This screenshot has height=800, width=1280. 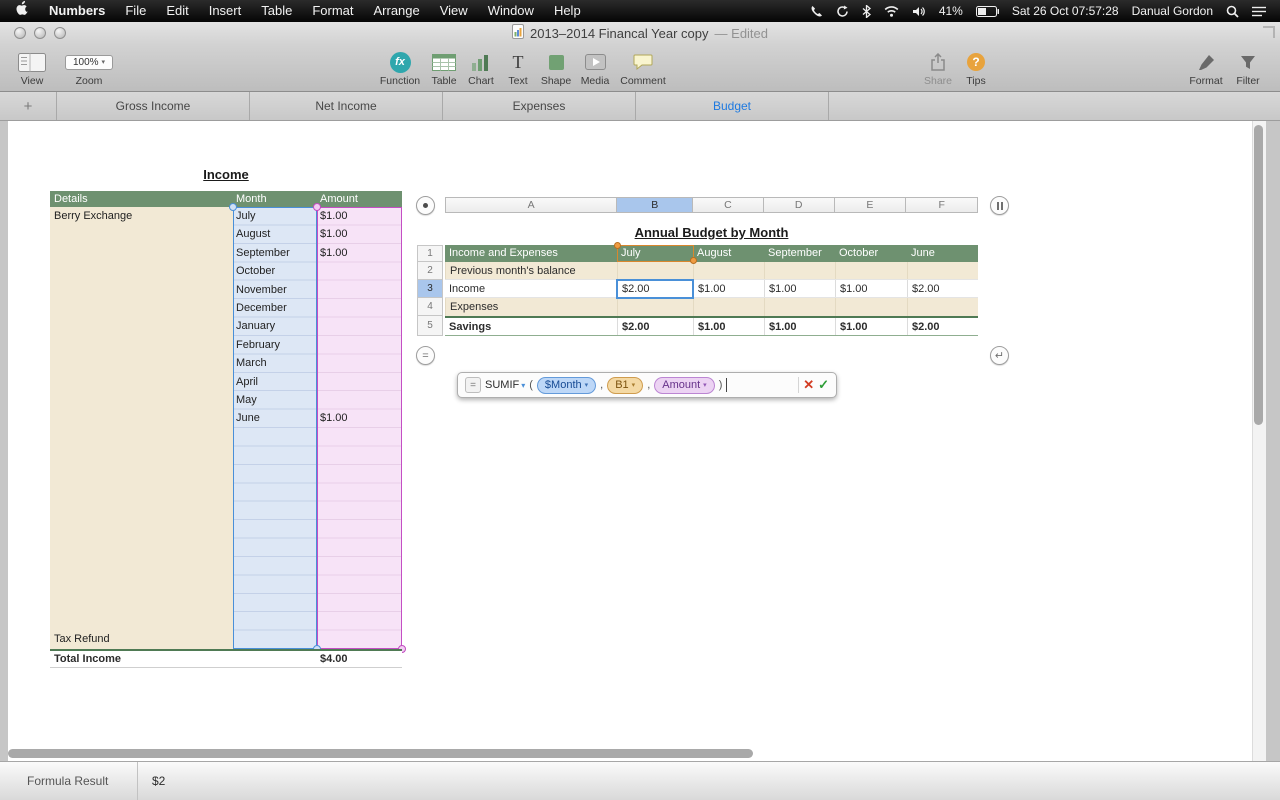 I want to click on view-button: View, so click(x=32, y=68).